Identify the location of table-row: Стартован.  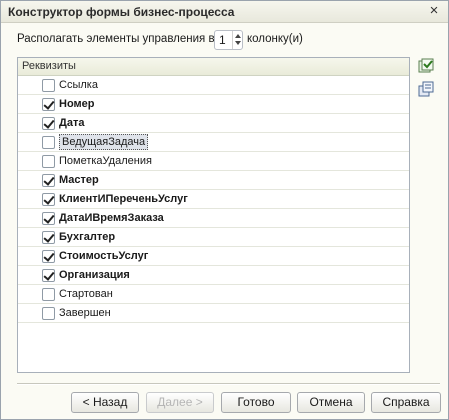
(213, 294).